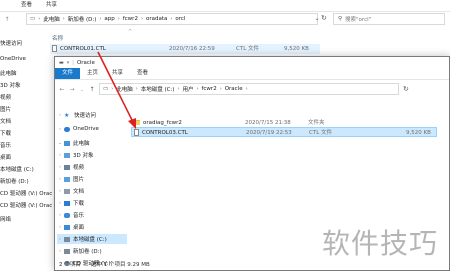  What do you see at coordinates (79, 251) in the screenshot?
I see `fg-sidebar-drive-d: › 新加卷 (D:)` at bounding box center [79, 251].